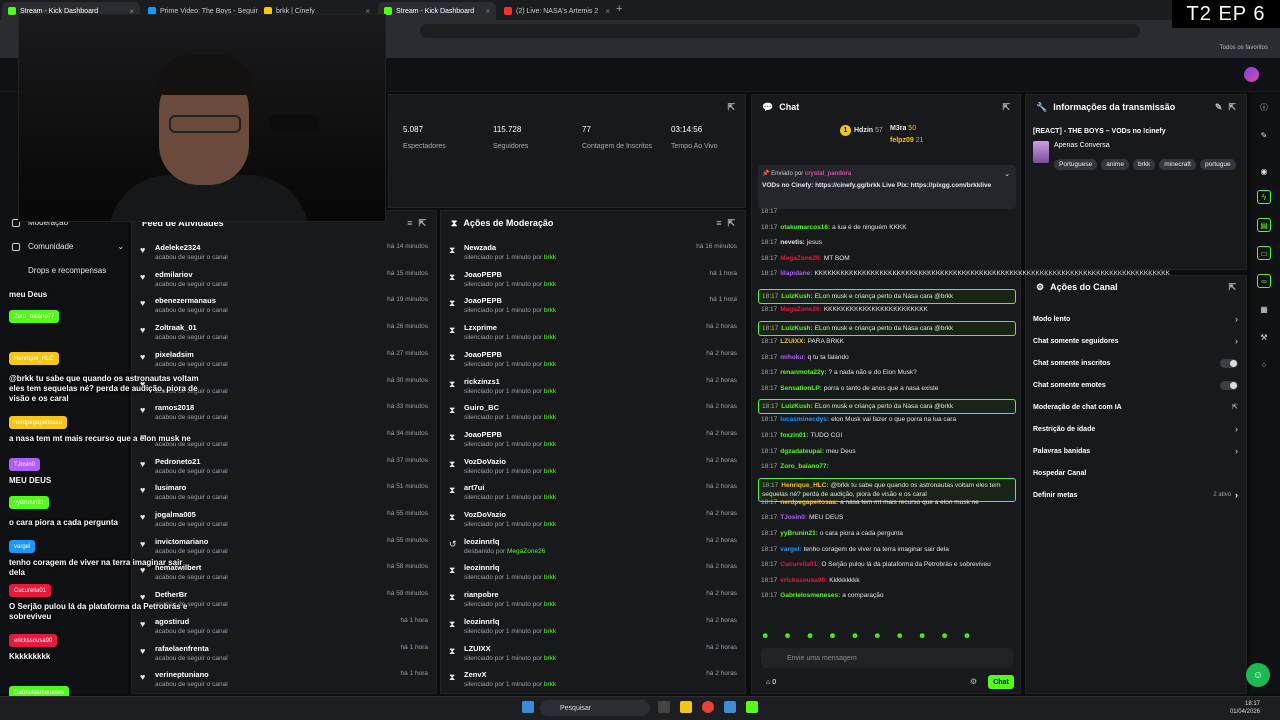  What do you see at coordinates (1135, 319) in the screenshot?
I see `channel-action-row: Modo lento ›` at bounding box center [1135, 319].